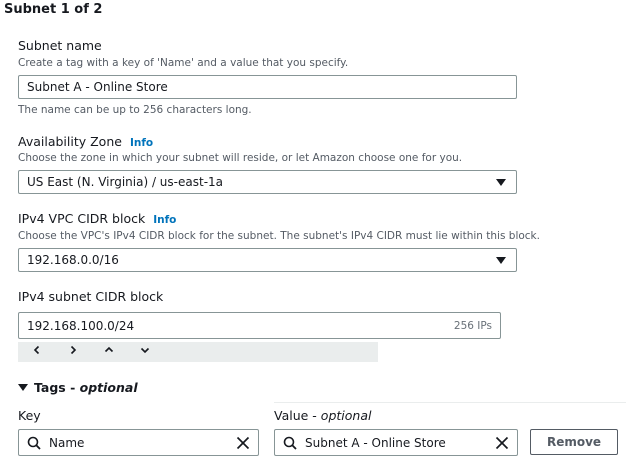 This screenshot has width=626, height=462. I want to click on tag-value-label: Value - optional, so click(323, 415).